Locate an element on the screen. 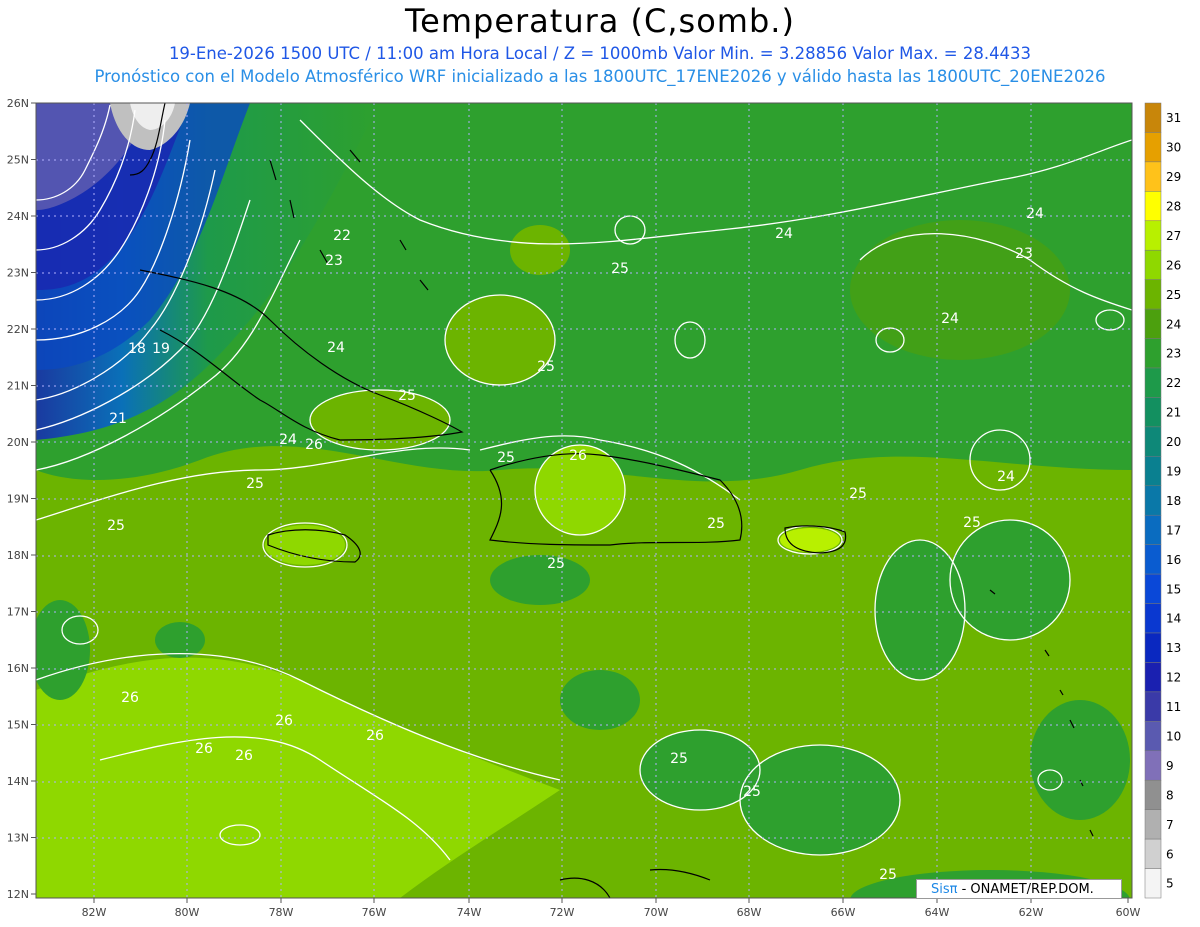  contour-label: 22 is located at coordinates (342, 236).